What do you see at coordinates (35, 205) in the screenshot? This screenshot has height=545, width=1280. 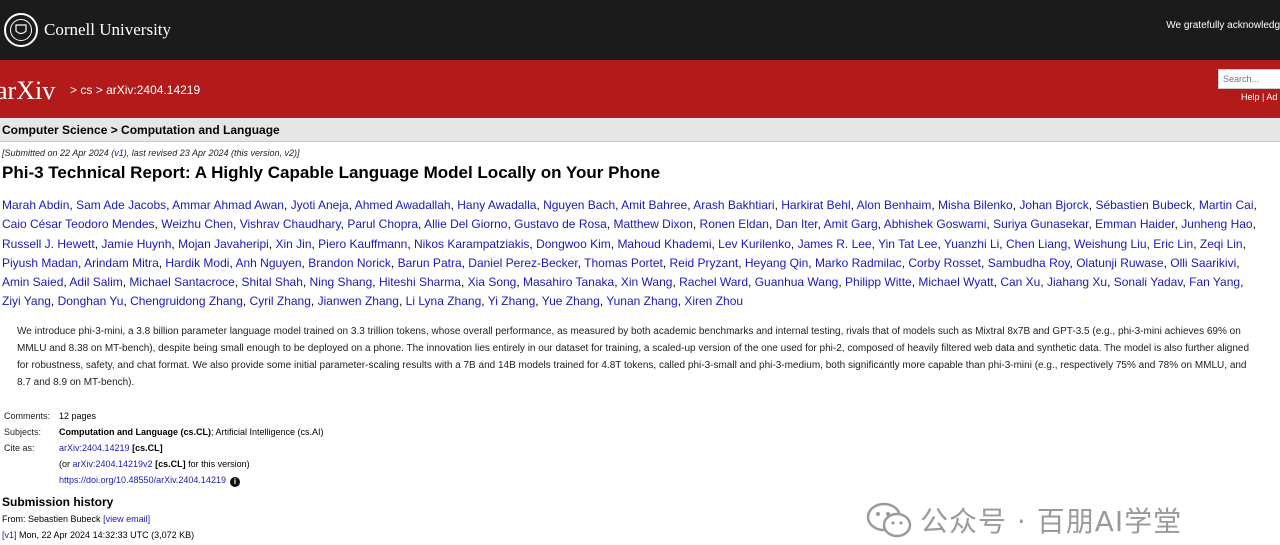 I see `author-link: Marah Abdin` at bounding box center [35, 205].